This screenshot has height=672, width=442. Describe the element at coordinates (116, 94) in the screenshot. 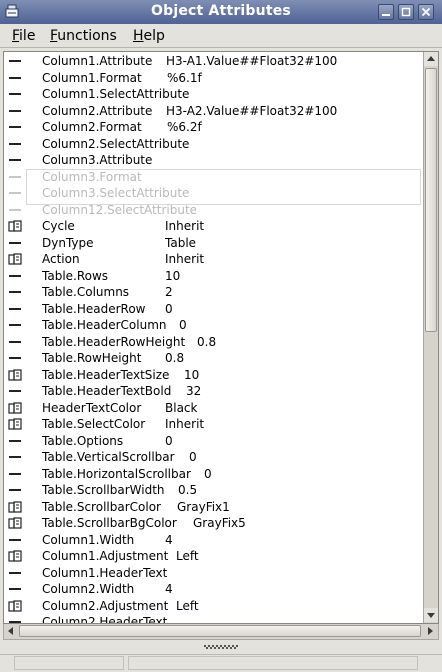

I see `attribute-name: Column1.SelectAttribute` at that location.